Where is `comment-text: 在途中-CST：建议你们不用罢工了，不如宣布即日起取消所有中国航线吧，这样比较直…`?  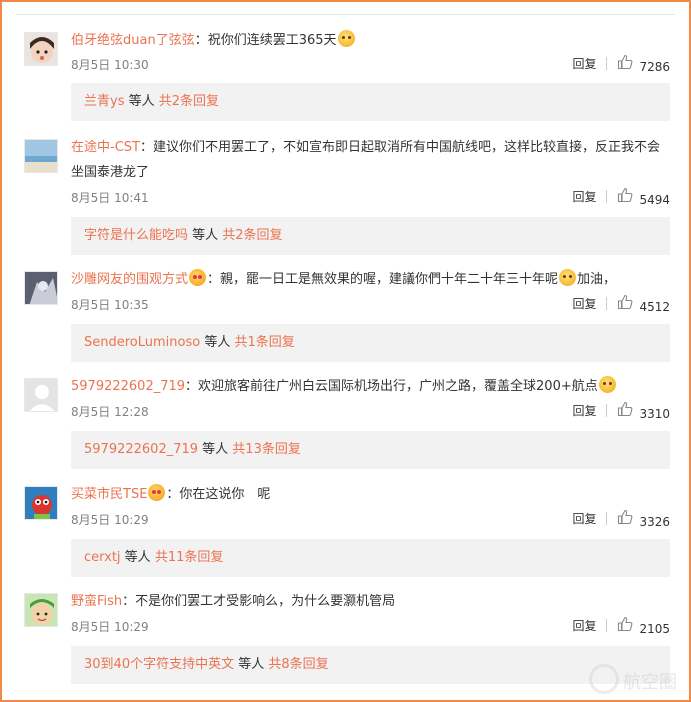
comment-text: 在途中-CST：建议你们不用罢工了，不如宣布即日起取消所有中国航线吧，这样比较直… is located at coordinates (371, 160).